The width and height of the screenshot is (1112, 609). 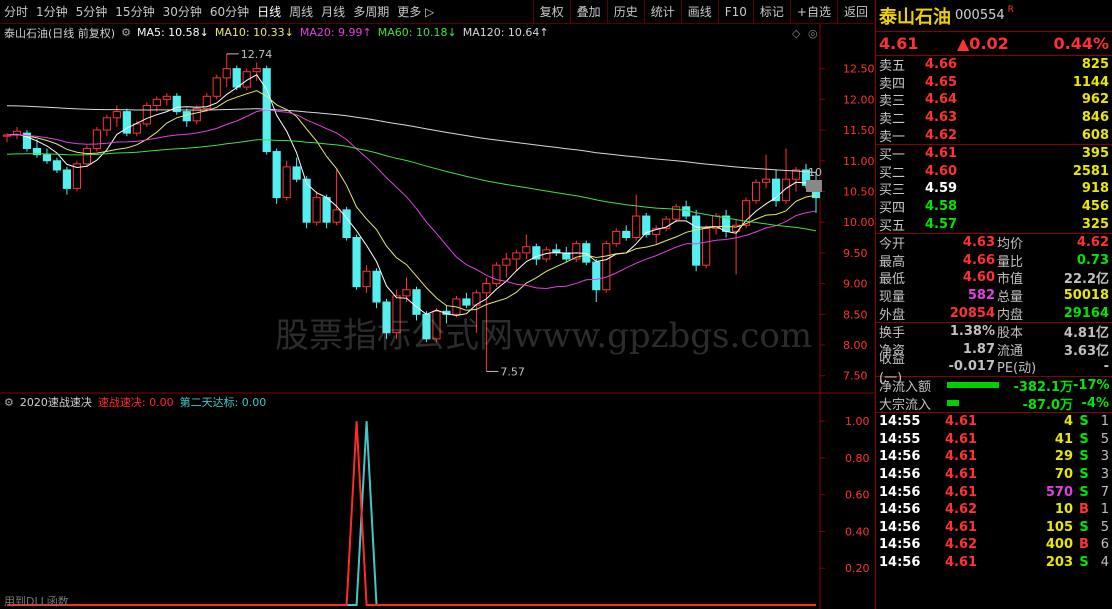 What do you see at coordinates (994, 44) in the screenshot?
I see `price-row: 4.61 ▲0.02 0.44%` at bounding box center [994, 44].